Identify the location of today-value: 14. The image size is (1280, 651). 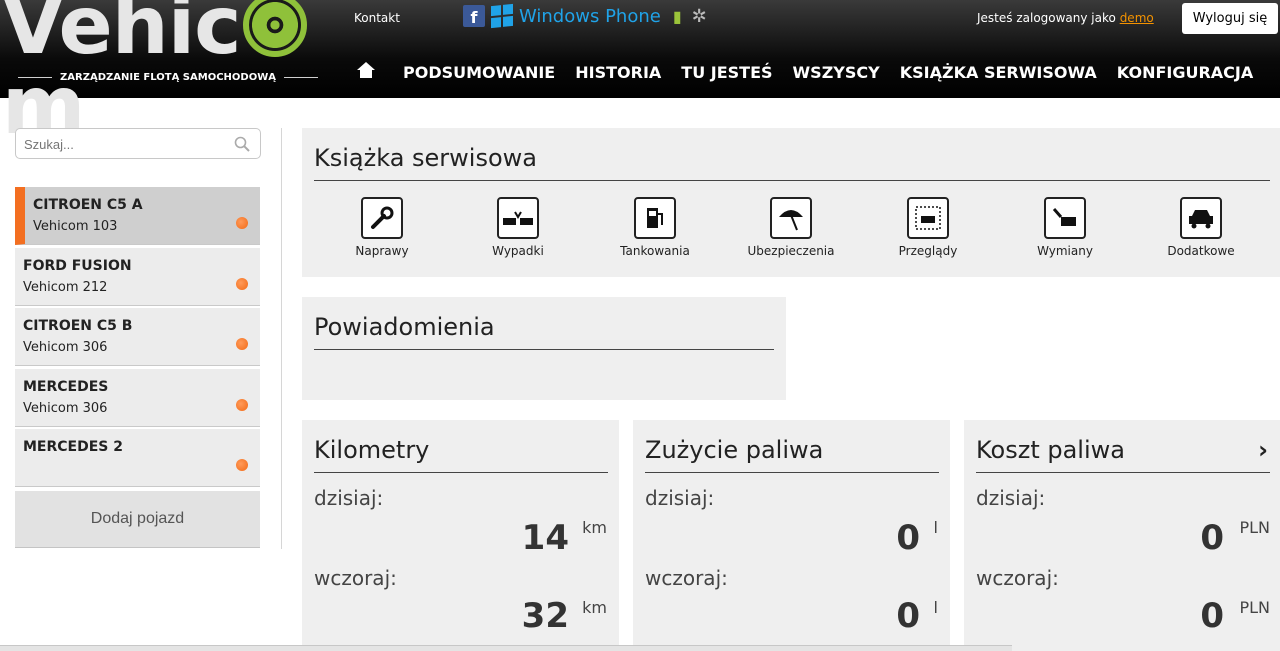
(545, 538).